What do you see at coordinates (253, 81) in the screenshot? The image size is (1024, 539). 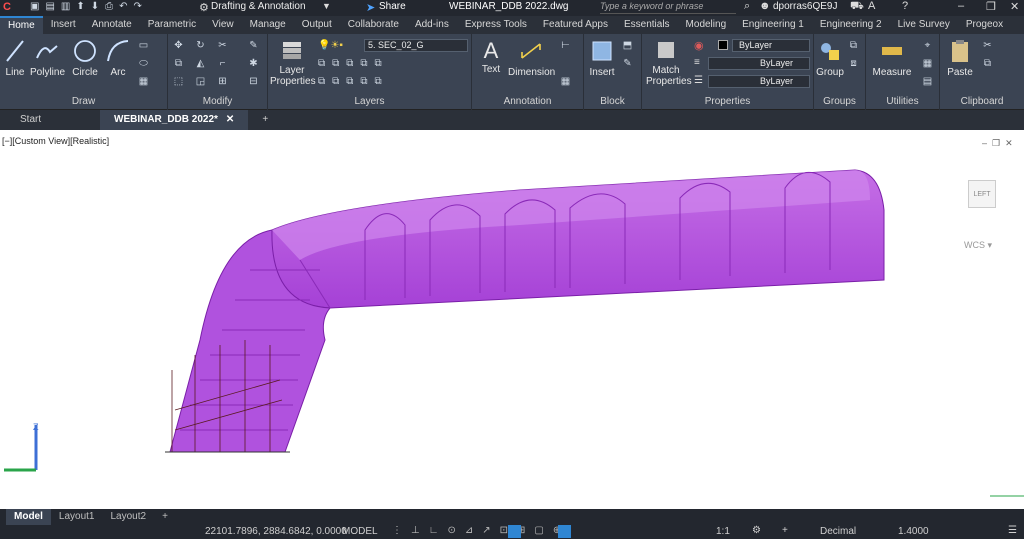 I see `offset-icon: ⊟` at bounding box center [253, 81].